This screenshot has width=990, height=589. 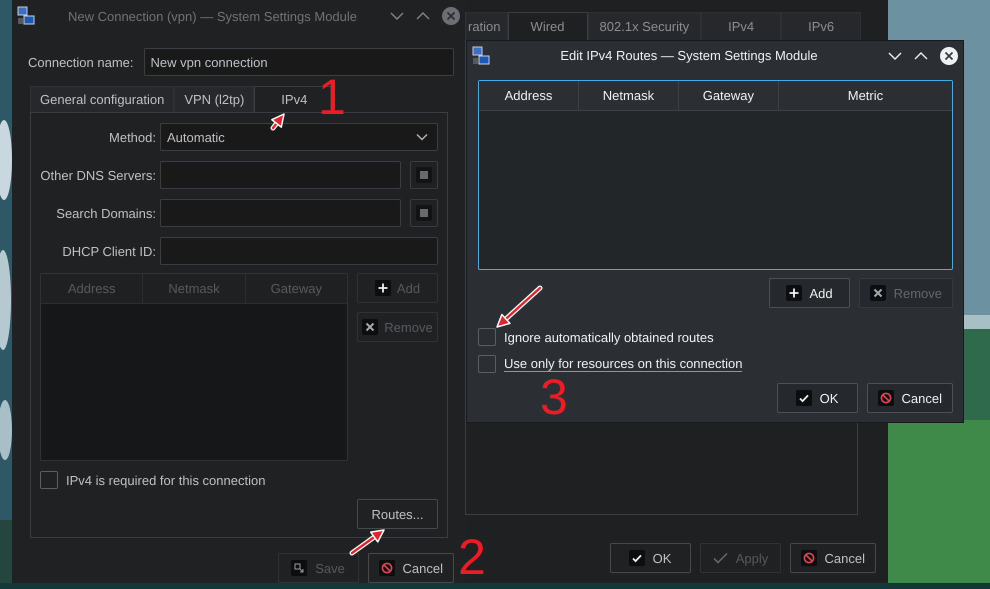 What do you see at coordinates (212, 16) in the screenshot?
I see `window-title: New Connection (vpn) — System Settings Module` at bounding box center [212, 16].